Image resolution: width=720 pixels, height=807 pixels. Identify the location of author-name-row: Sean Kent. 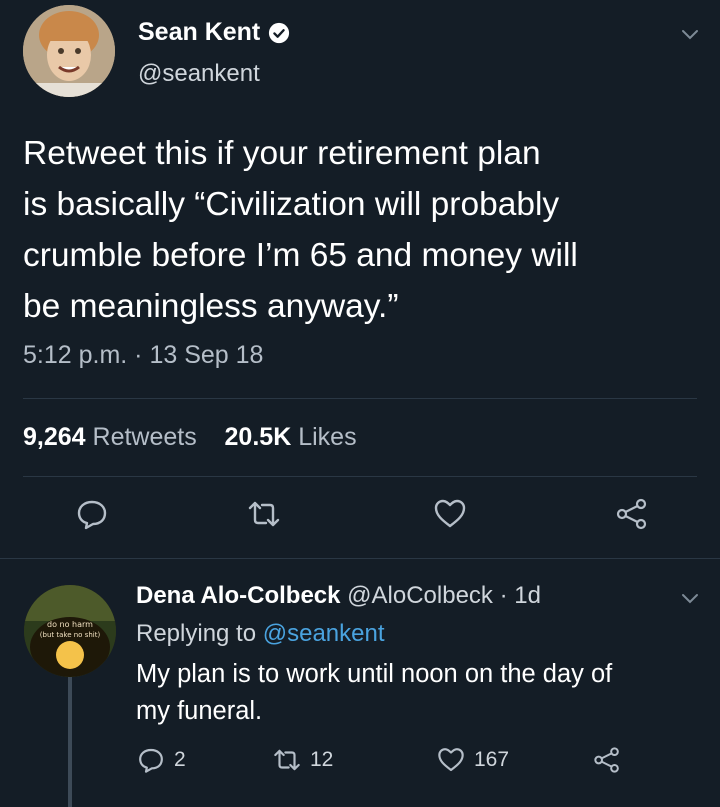
(214, 32).